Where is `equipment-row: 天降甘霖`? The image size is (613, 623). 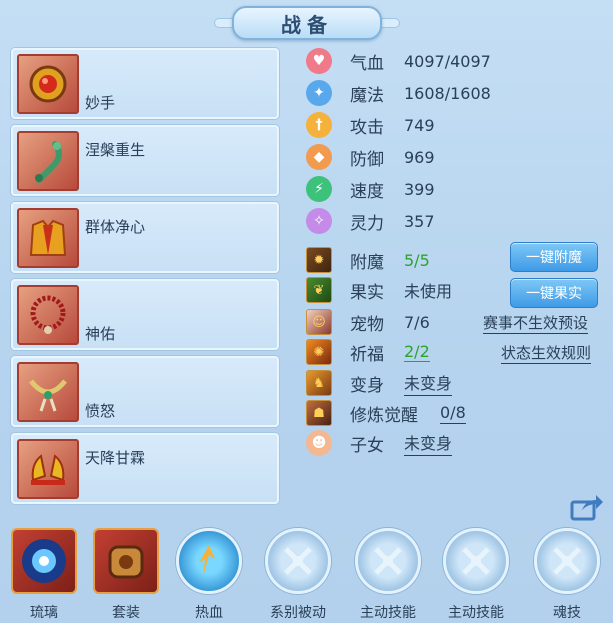
equipment-row: 天降甘霖 is located at coordinates (145, 468).